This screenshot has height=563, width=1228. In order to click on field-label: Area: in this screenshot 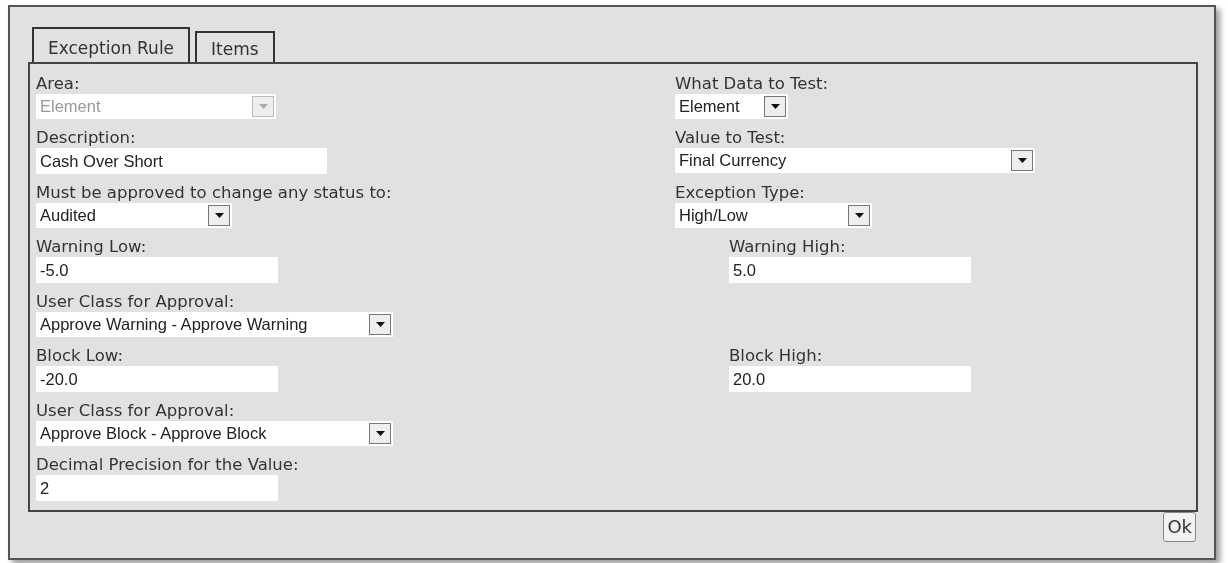, I will do `click(58, 84)`.